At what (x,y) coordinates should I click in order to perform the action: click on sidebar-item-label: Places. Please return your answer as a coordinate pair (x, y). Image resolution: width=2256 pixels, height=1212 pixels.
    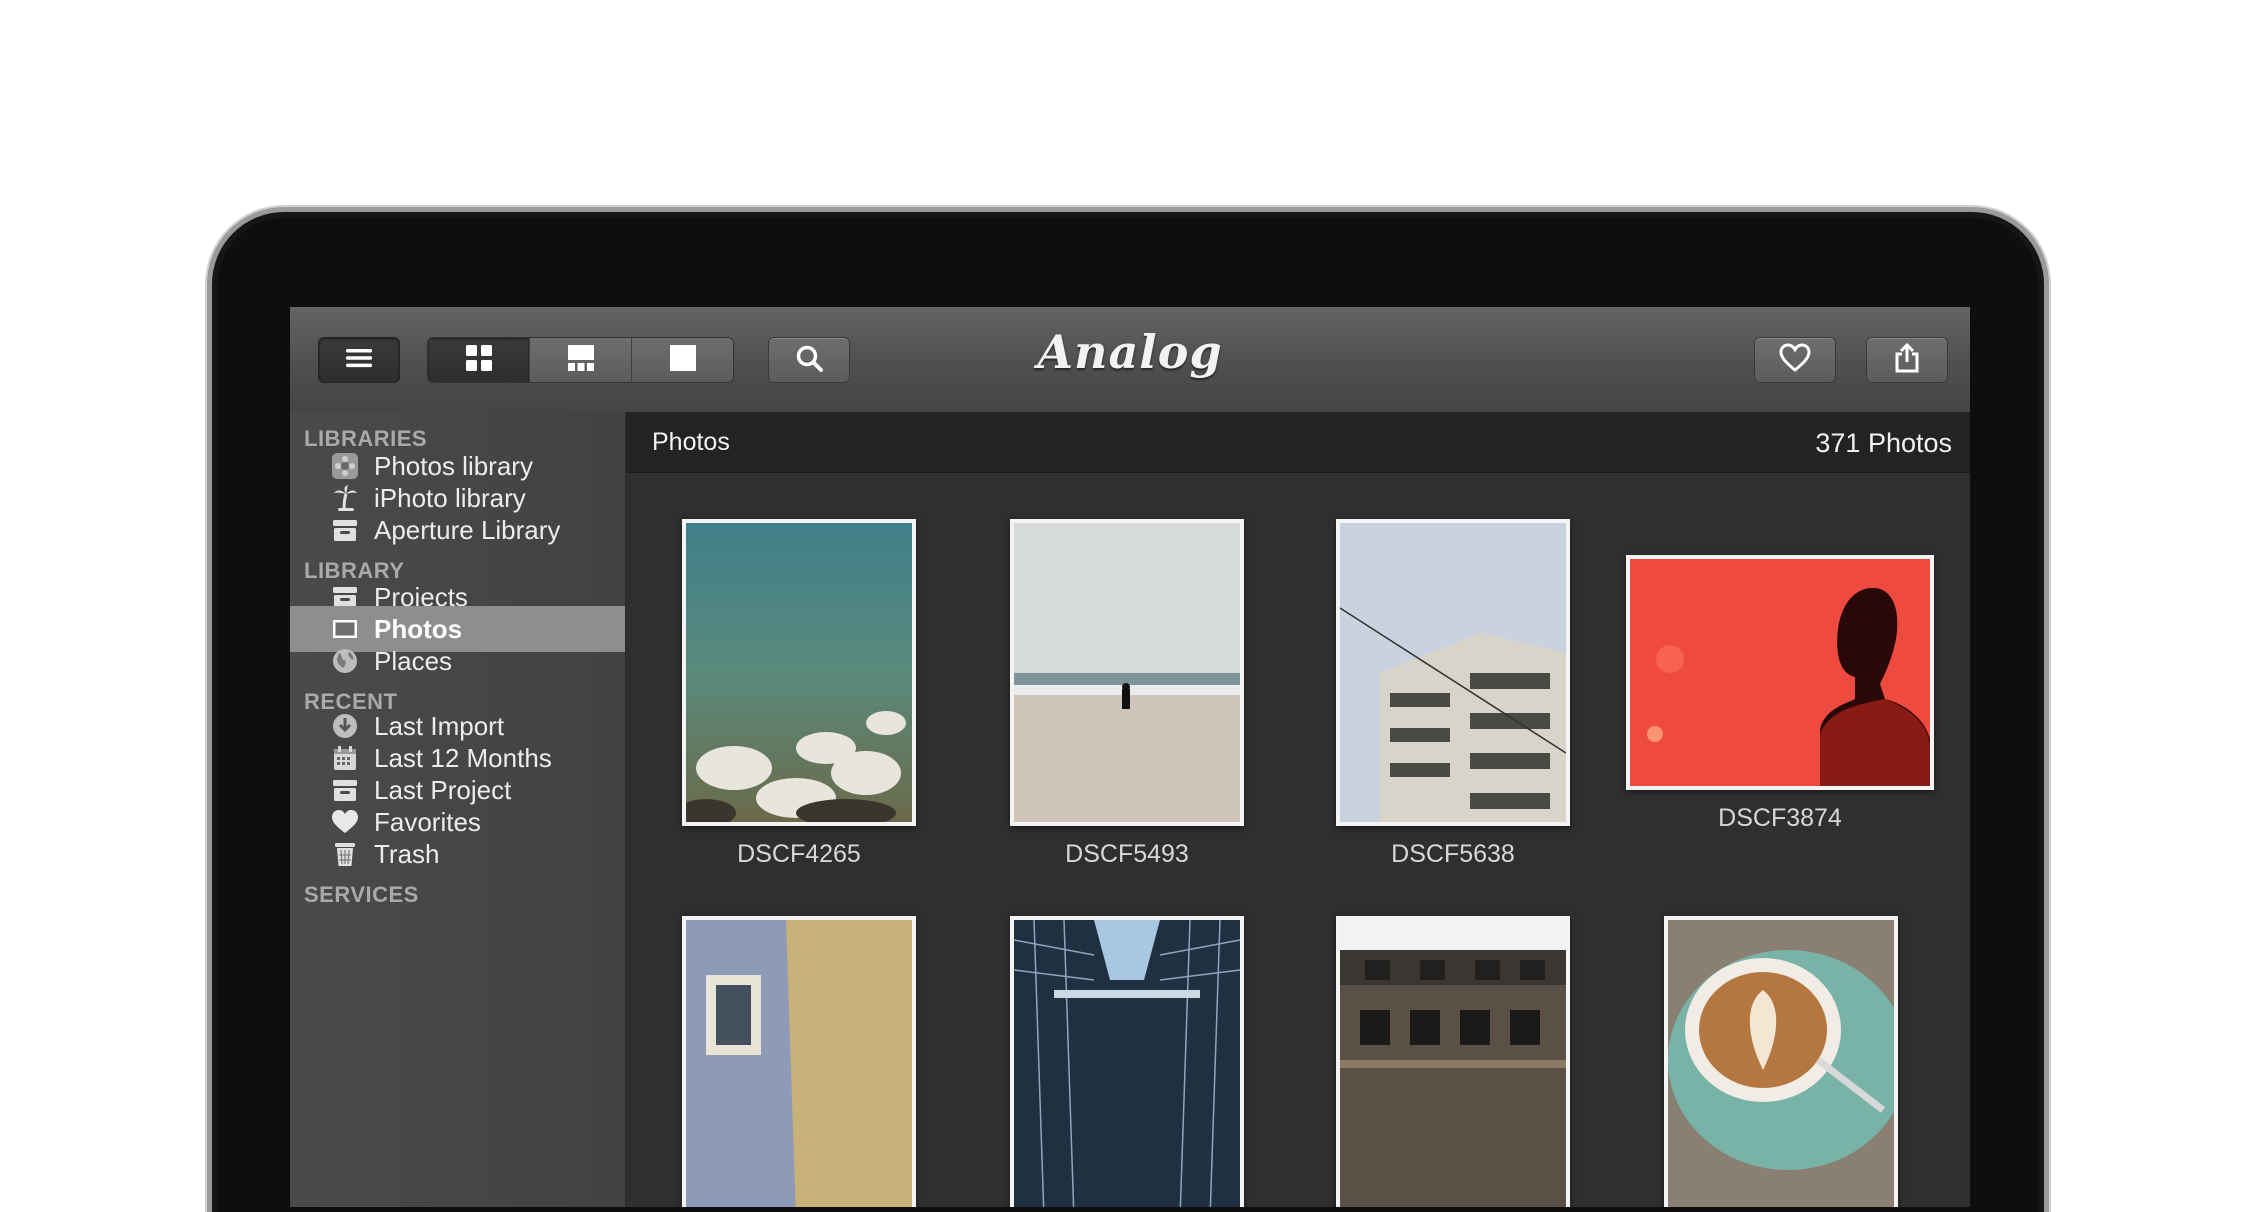
    Looking at the image, I should click on (413, 660).